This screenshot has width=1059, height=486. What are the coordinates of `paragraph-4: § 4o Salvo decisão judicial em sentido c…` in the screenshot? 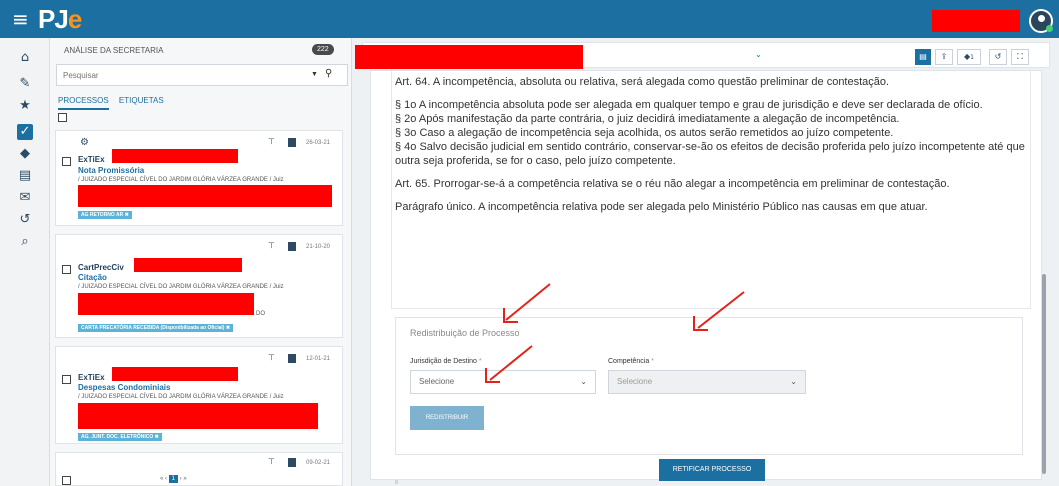 It's located at (710, 154).